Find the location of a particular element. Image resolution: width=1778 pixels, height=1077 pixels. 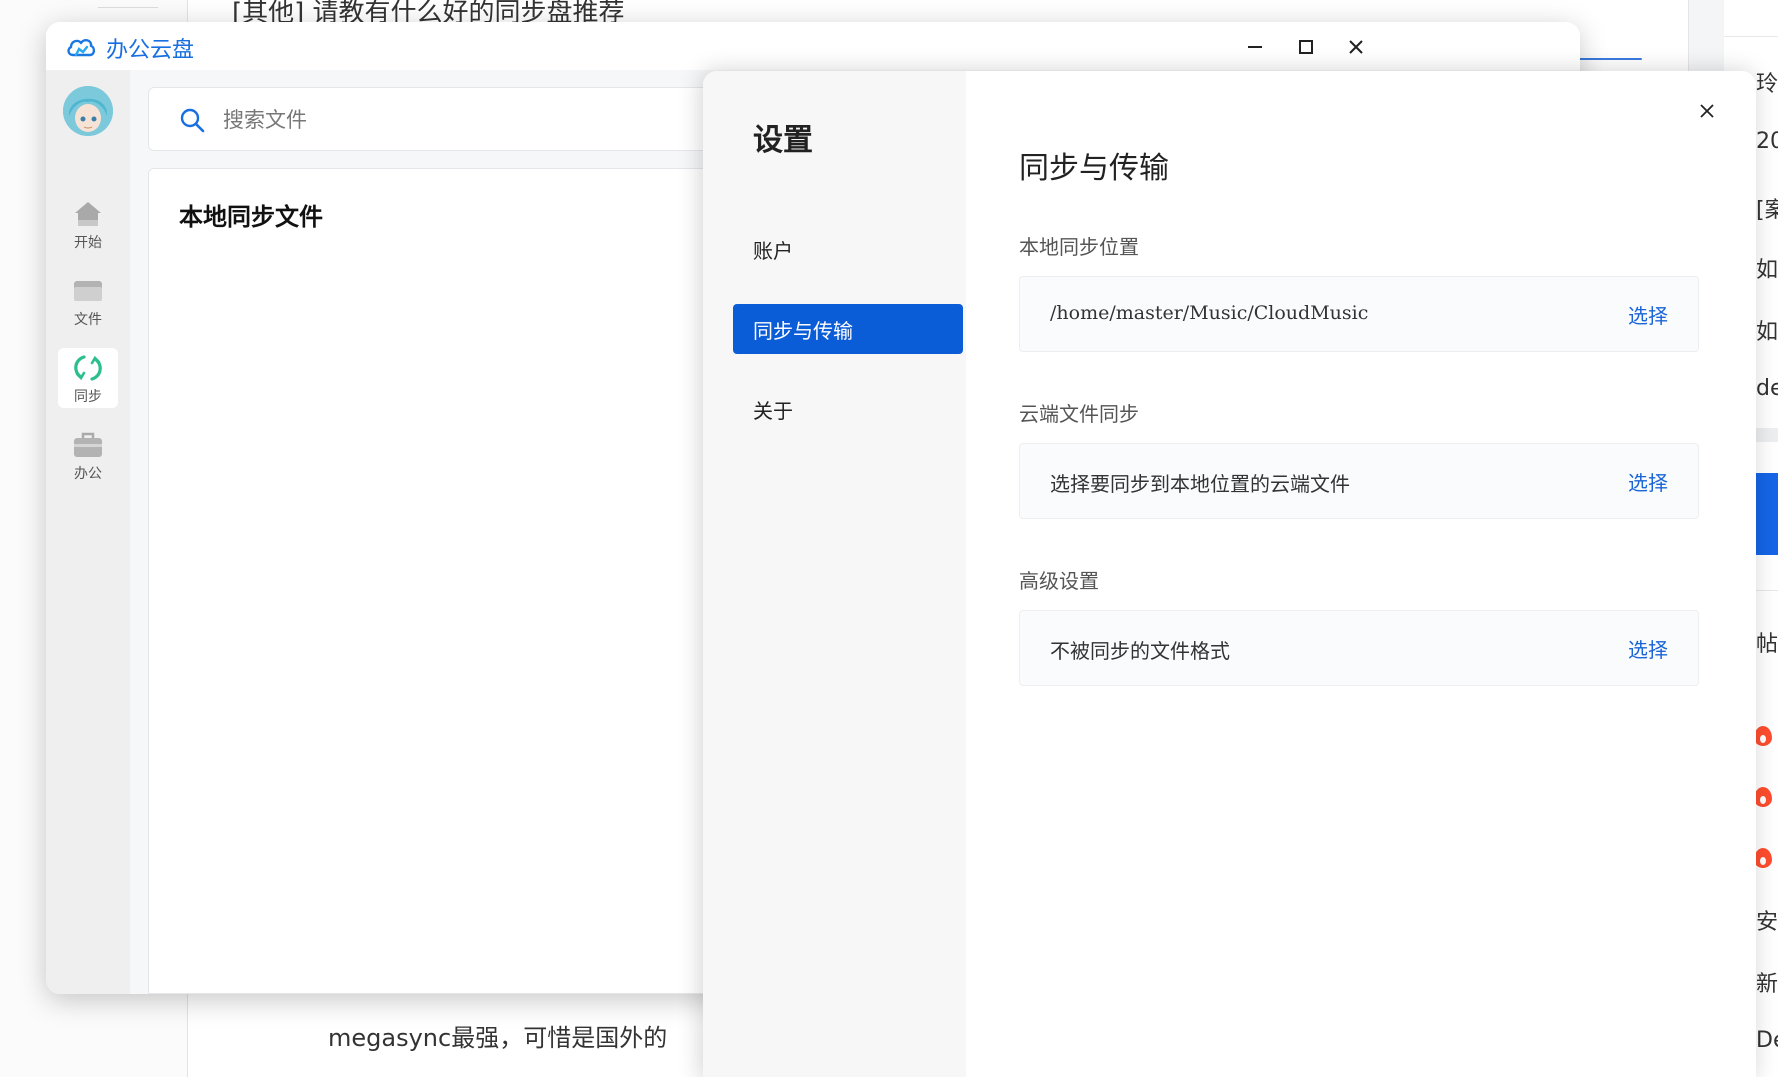

local-sync-location-row: /home/master/Music/CloudMusic 选择 is located at coordinates (1359, 314).